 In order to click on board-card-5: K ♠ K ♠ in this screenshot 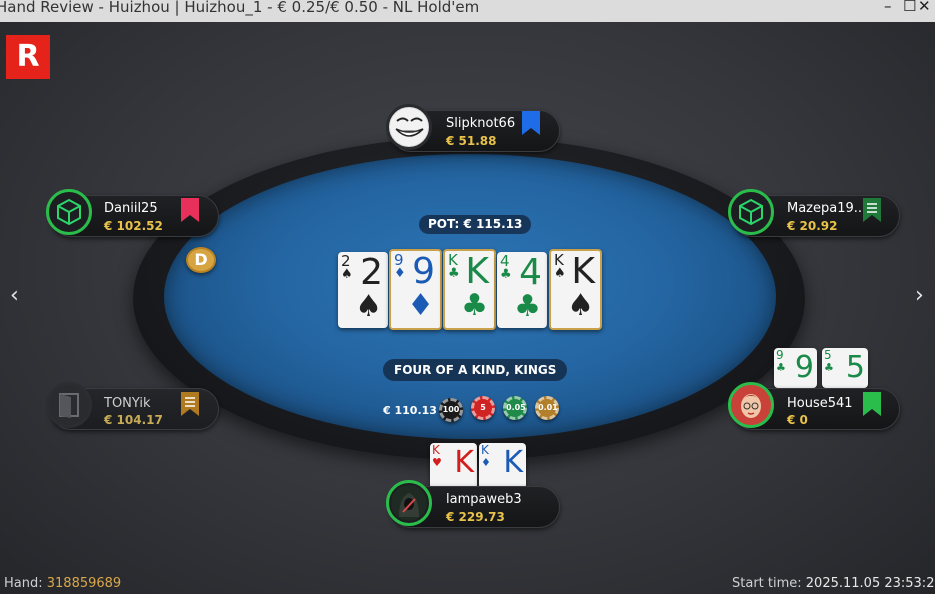, I will do `click(575, 289)`.